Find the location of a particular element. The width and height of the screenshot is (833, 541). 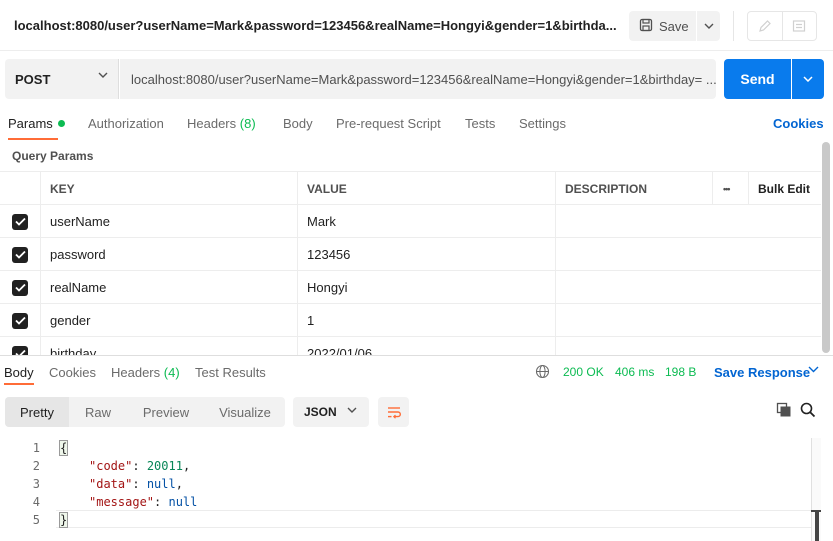

param-value: 123456 is located at coordinates (426, 254).